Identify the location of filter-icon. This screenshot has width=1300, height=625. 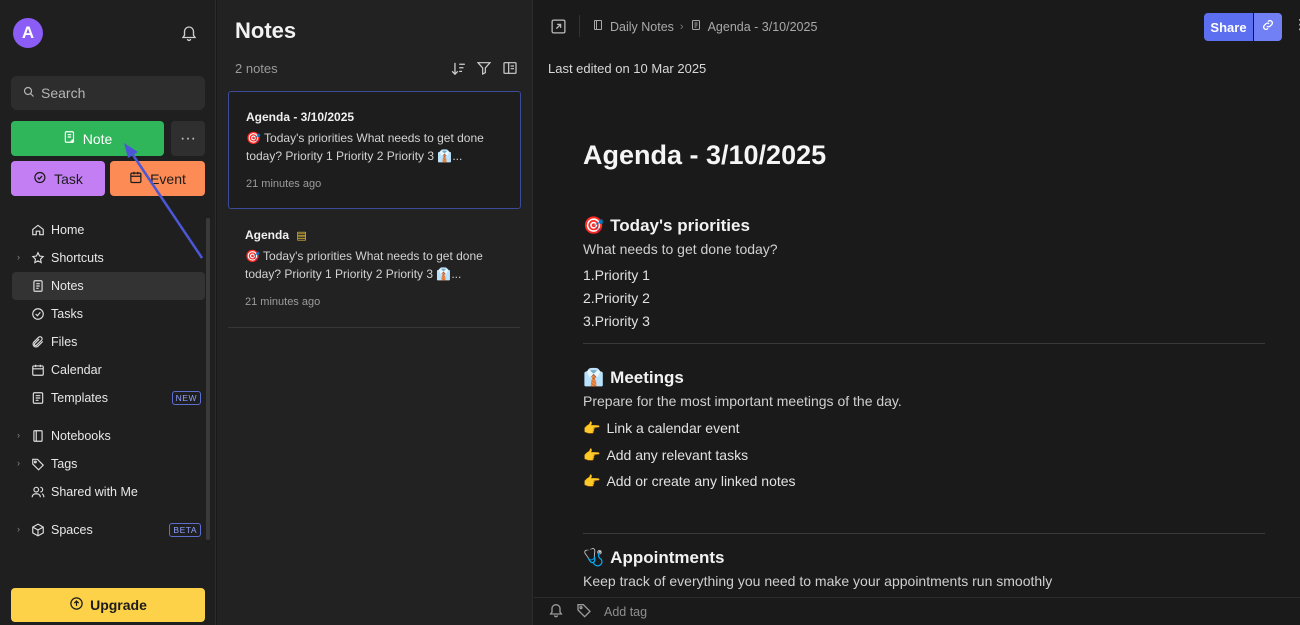
(484, 68).